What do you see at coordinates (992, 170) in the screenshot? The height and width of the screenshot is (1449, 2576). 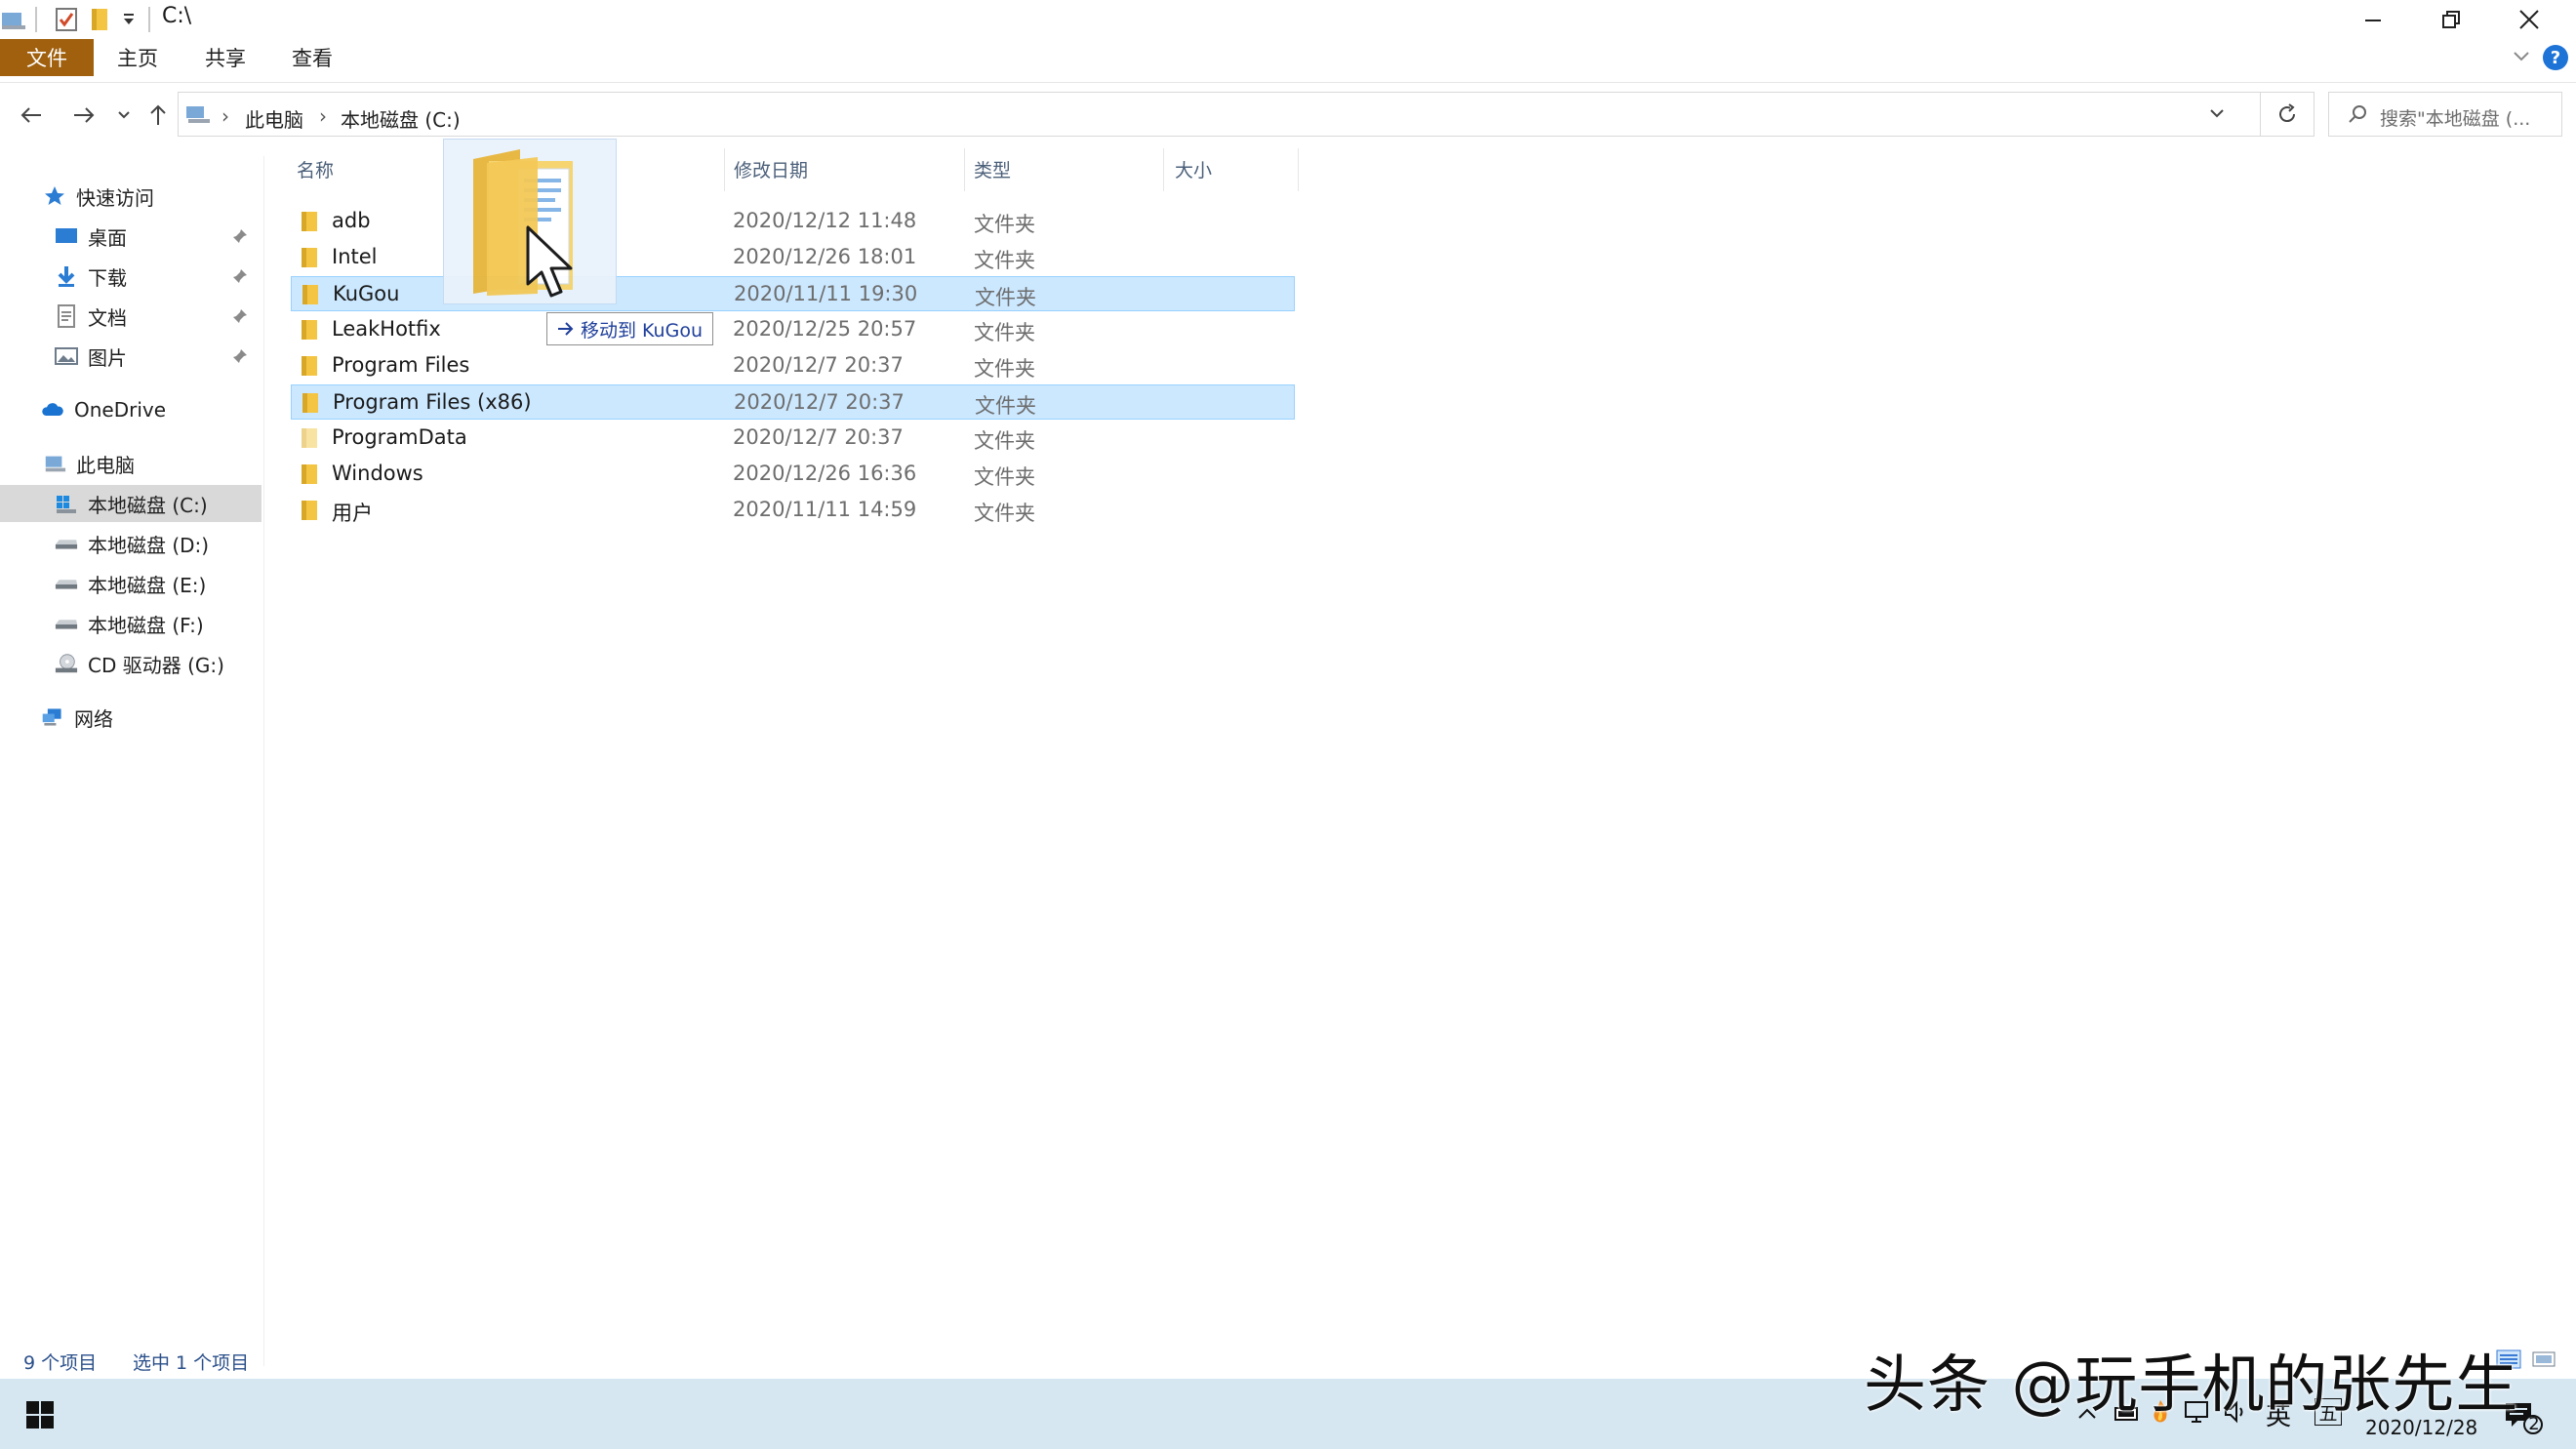 I see `column-header-type: 类型` at bounding box center [992, 170].